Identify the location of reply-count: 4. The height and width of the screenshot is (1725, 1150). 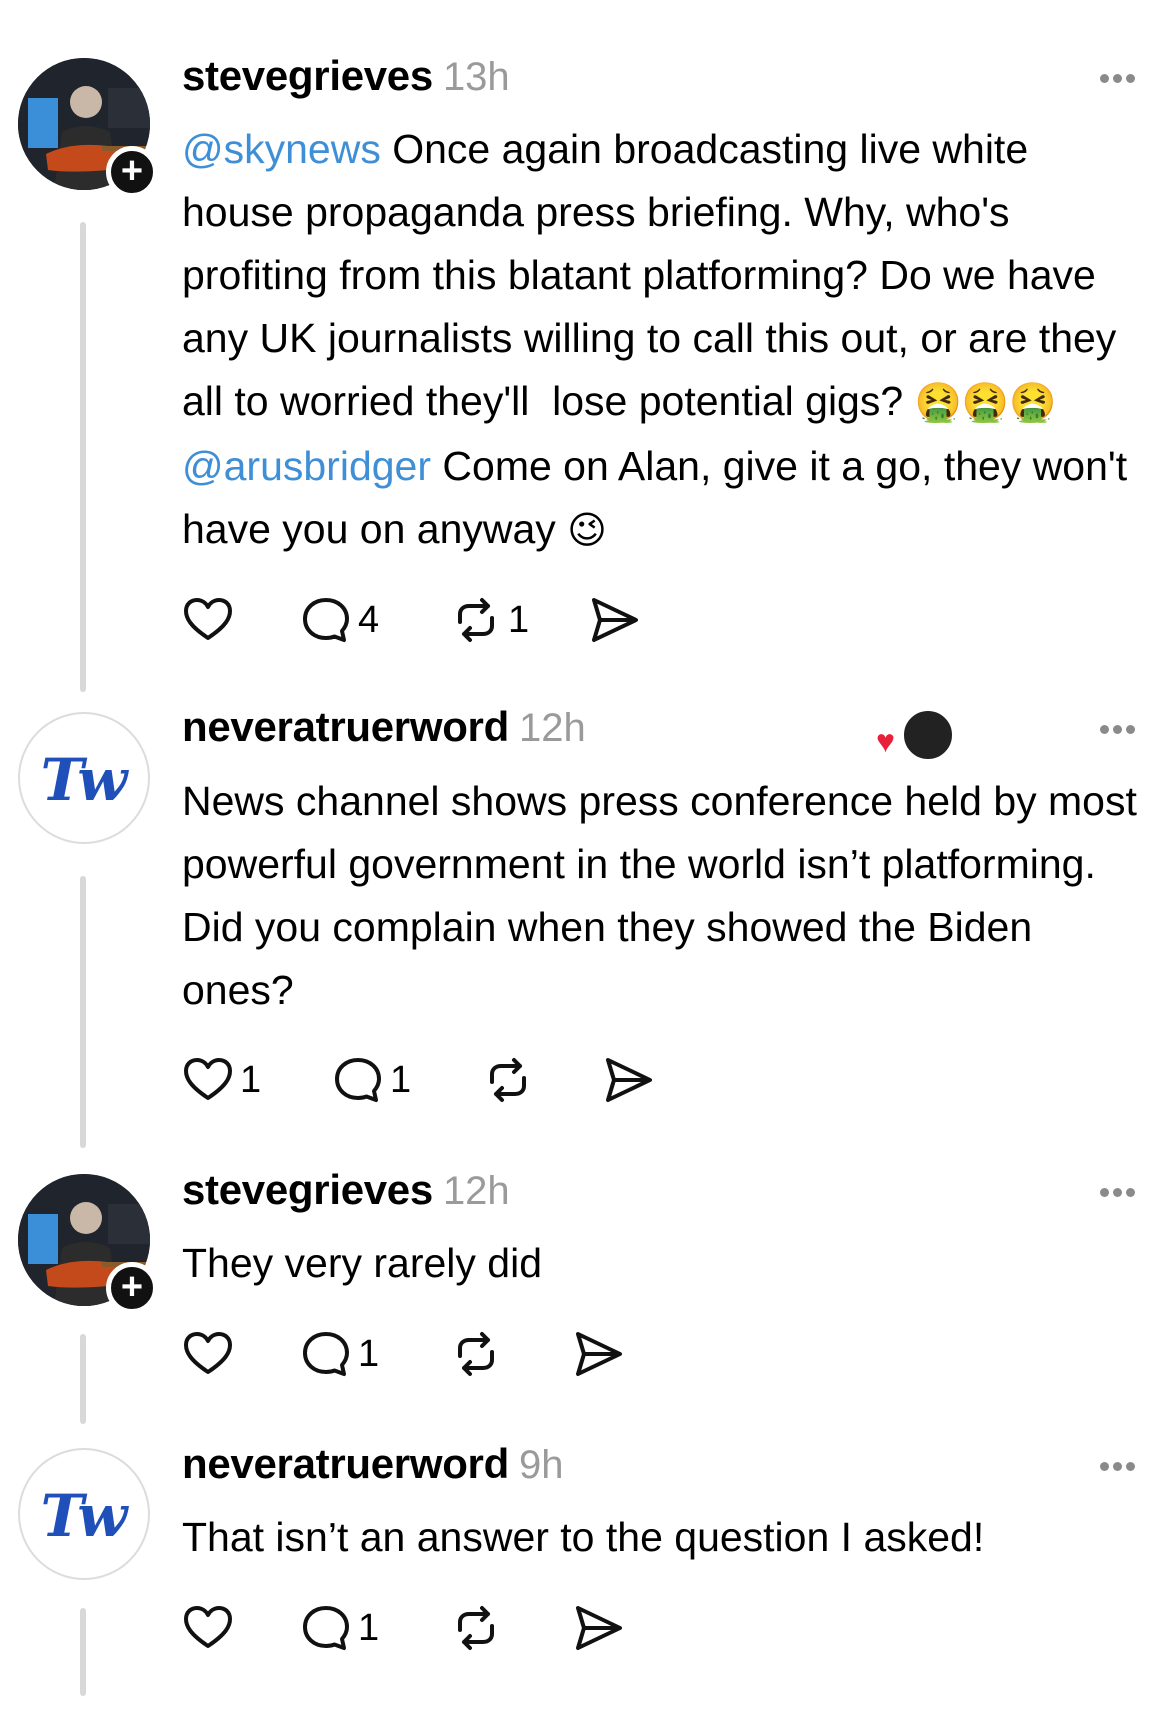
(369, 619).